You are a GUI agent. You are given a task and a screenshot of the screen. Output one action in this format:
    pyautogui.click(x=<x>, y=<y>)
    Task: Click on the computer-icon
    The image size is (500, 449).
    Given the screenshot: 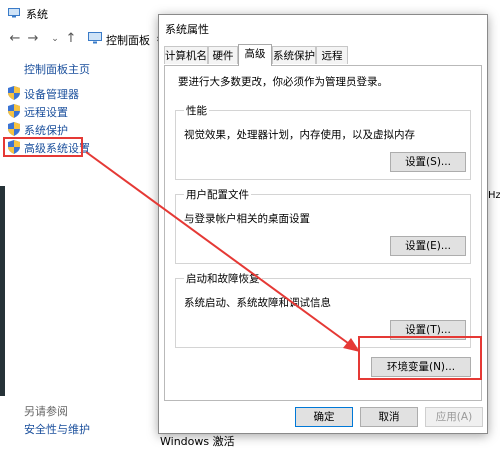 What is the action you would take?
    pyautogui.click(x=14, y=13)
    